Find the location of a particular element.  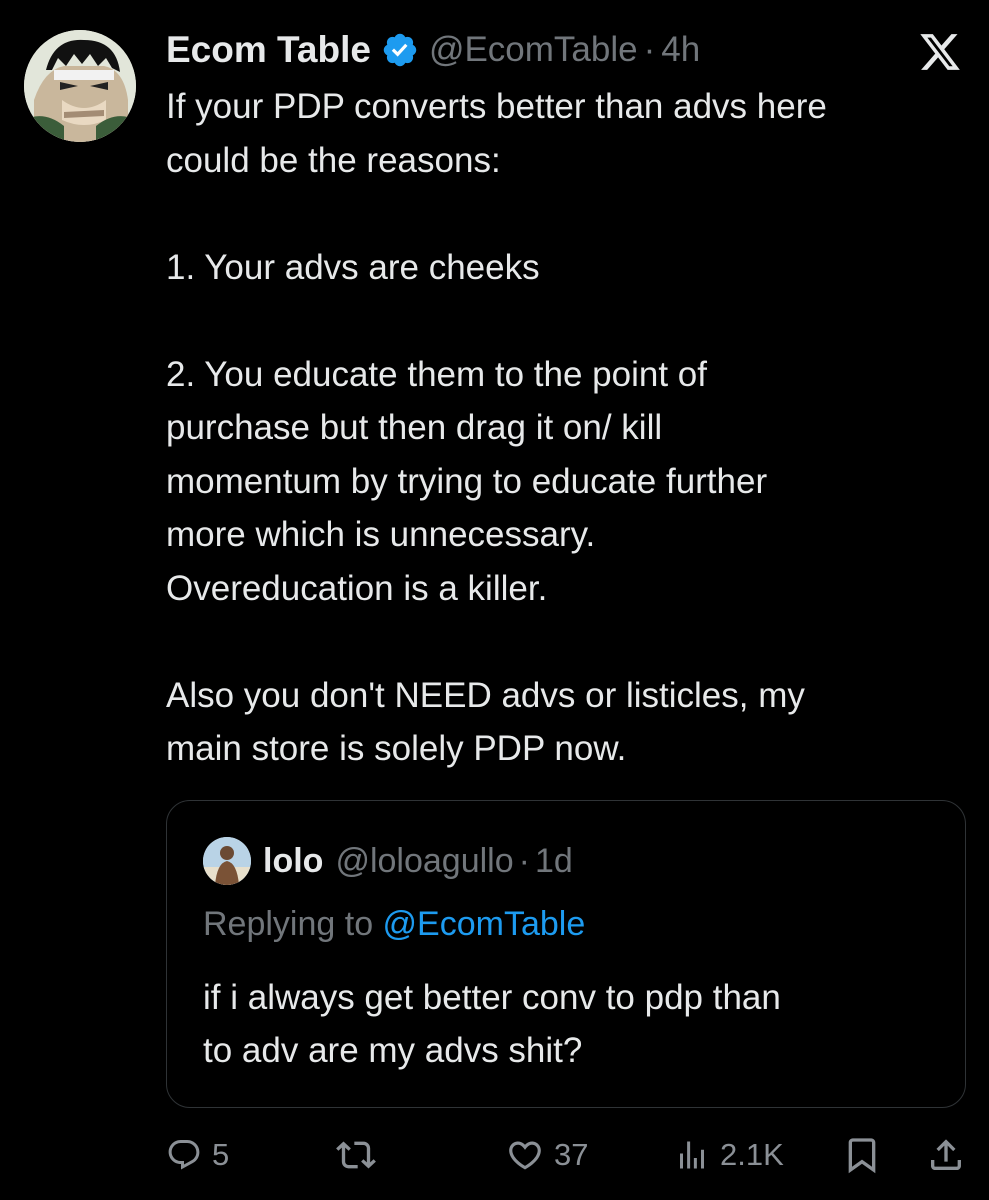

views-count: 2.1K is located at coordinates (752, 1154).